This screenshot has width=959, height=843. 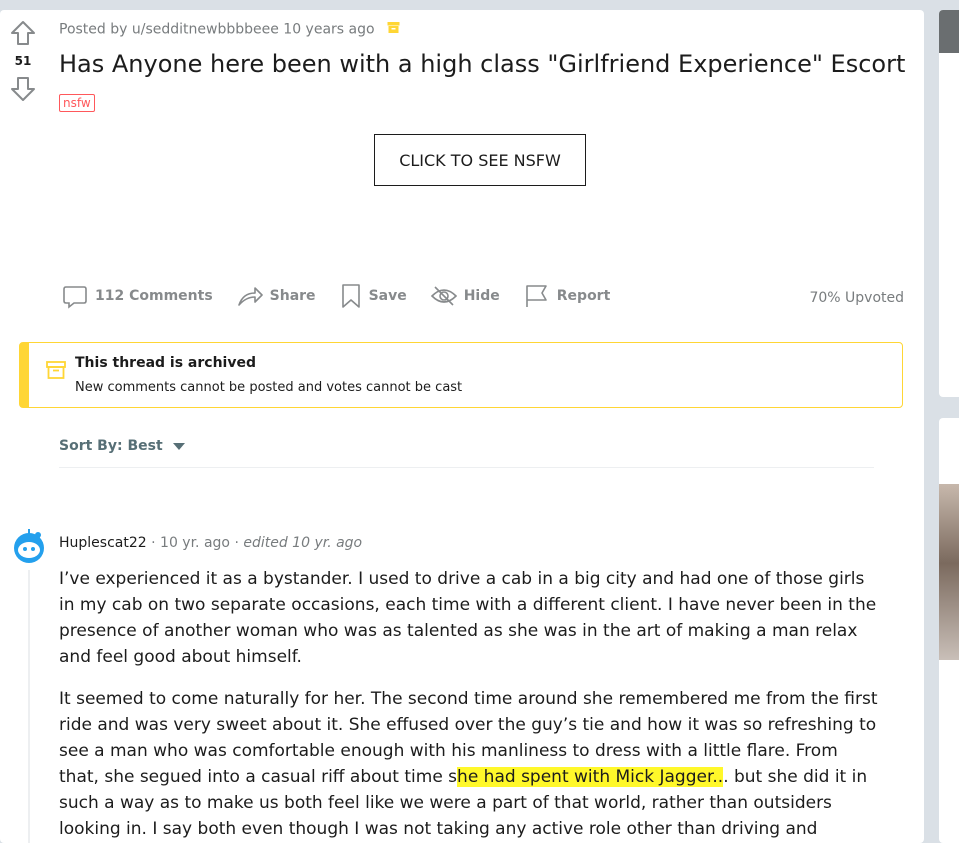 What do you see at coordinates (393, 29) in the screenshot?
I see `archive-icon` at bounding box center [393, 29].